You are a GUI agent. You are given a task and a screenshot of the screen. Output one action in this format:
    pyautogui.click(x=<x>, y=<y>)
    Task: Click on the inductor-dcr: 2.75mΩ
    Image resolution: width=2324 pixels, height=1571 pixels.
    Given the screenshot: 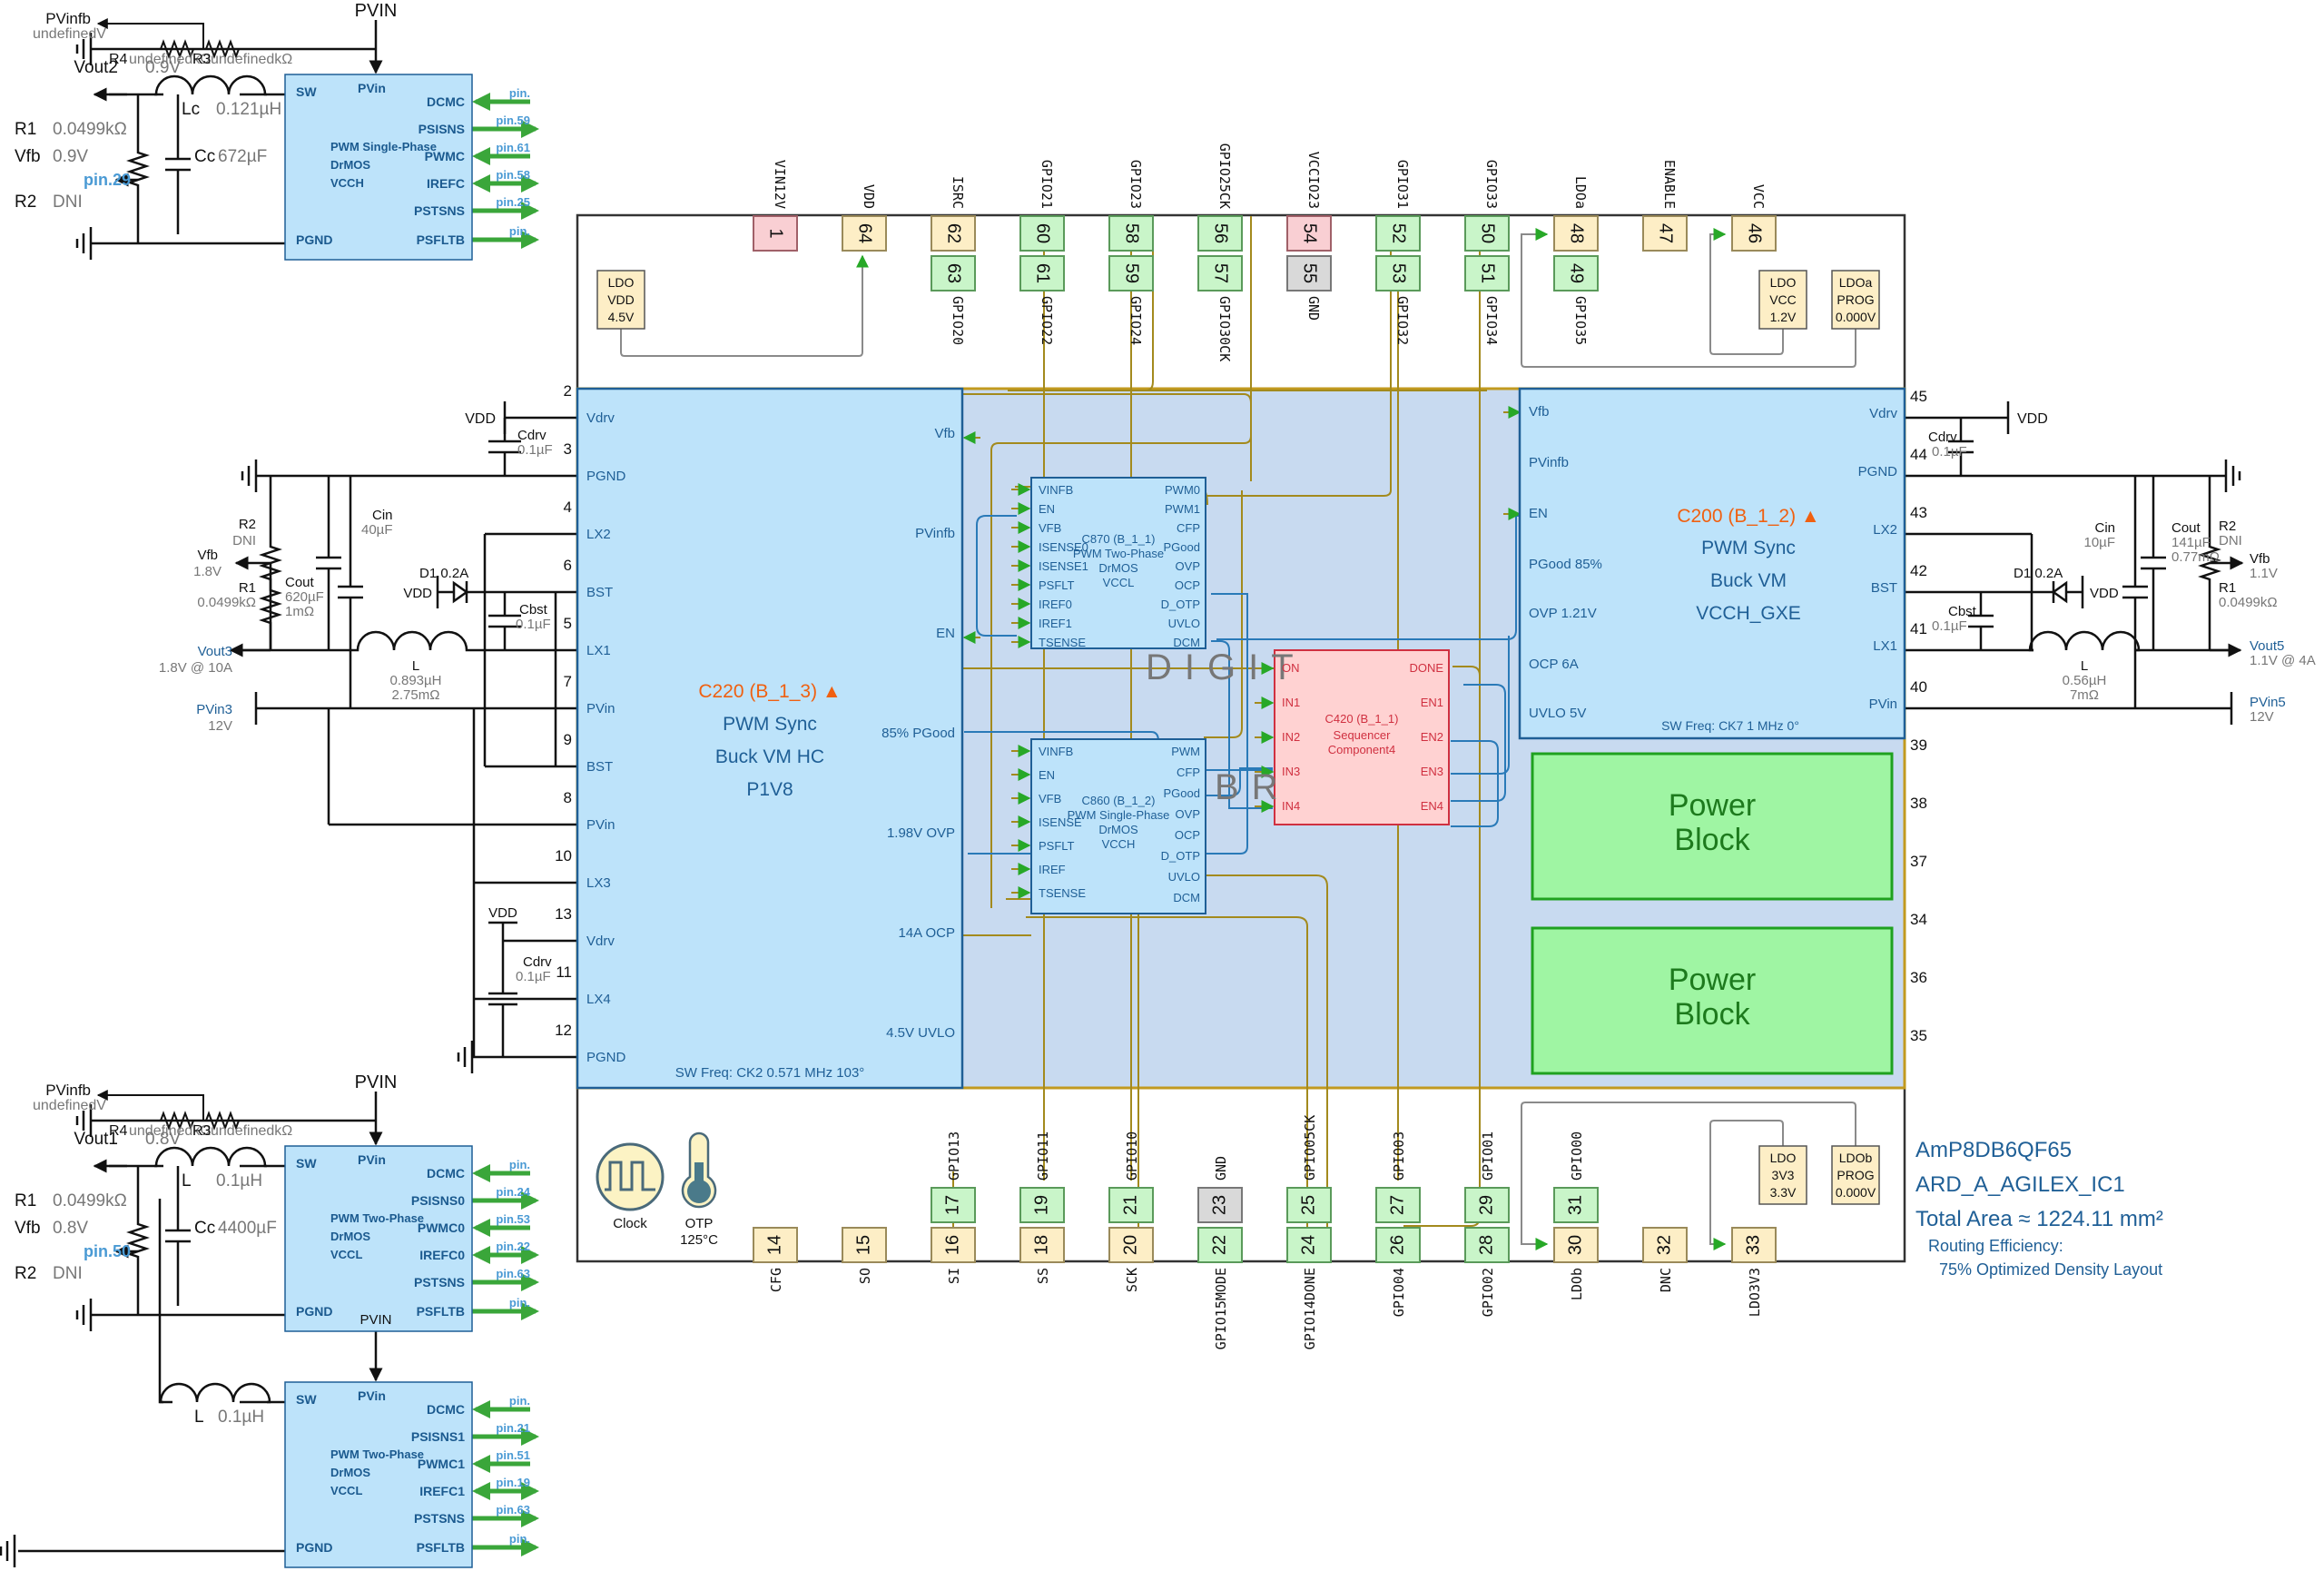 What is the action you would take?
    pyautogui.click(x=416, y=695)
    